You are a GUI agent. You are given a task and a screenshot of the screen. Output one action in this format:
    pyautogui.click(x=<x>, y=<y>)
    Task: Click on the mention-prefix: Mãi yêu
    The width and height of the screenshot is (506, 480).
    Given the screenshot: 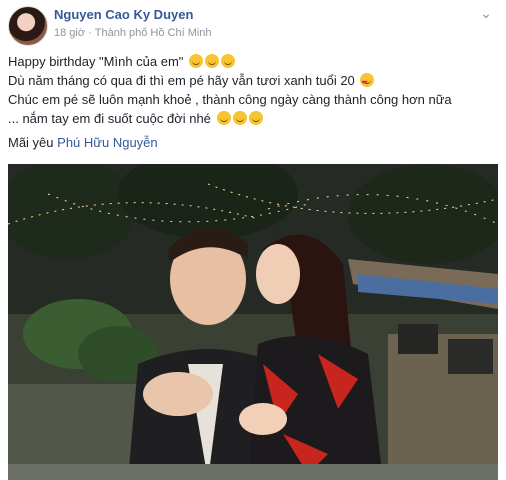 What is the action you would take?
    pyautogui.click(x=31, y=142)
    